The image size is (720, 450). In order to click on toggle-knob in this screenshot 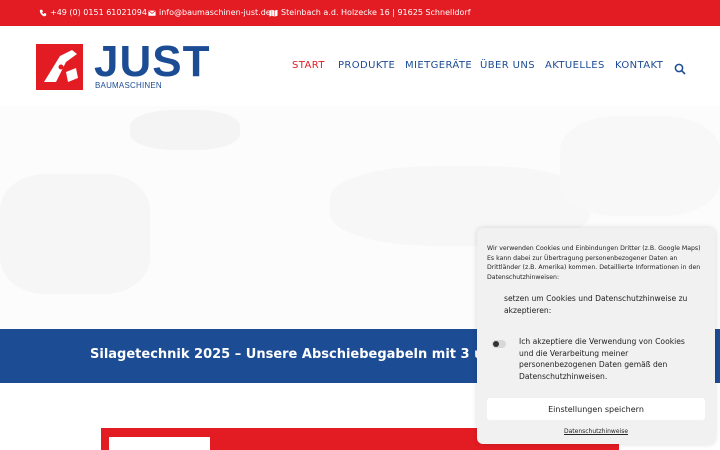, I will do `click(496, 344)`.